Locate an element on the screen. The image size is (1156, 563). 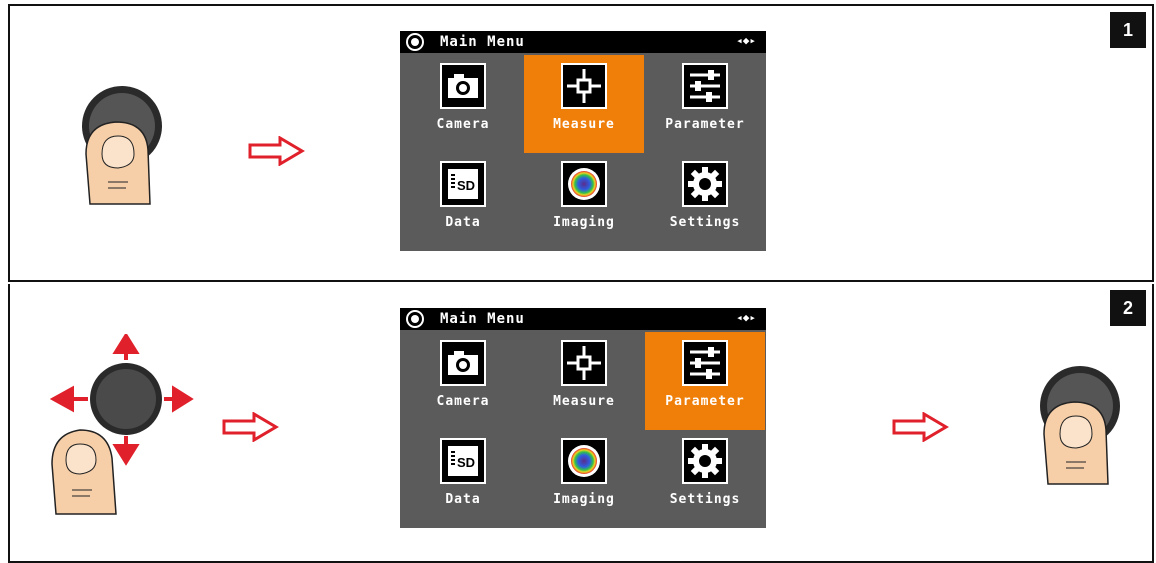
step-number-badge: 1 is located at coordinates (1128, 30).